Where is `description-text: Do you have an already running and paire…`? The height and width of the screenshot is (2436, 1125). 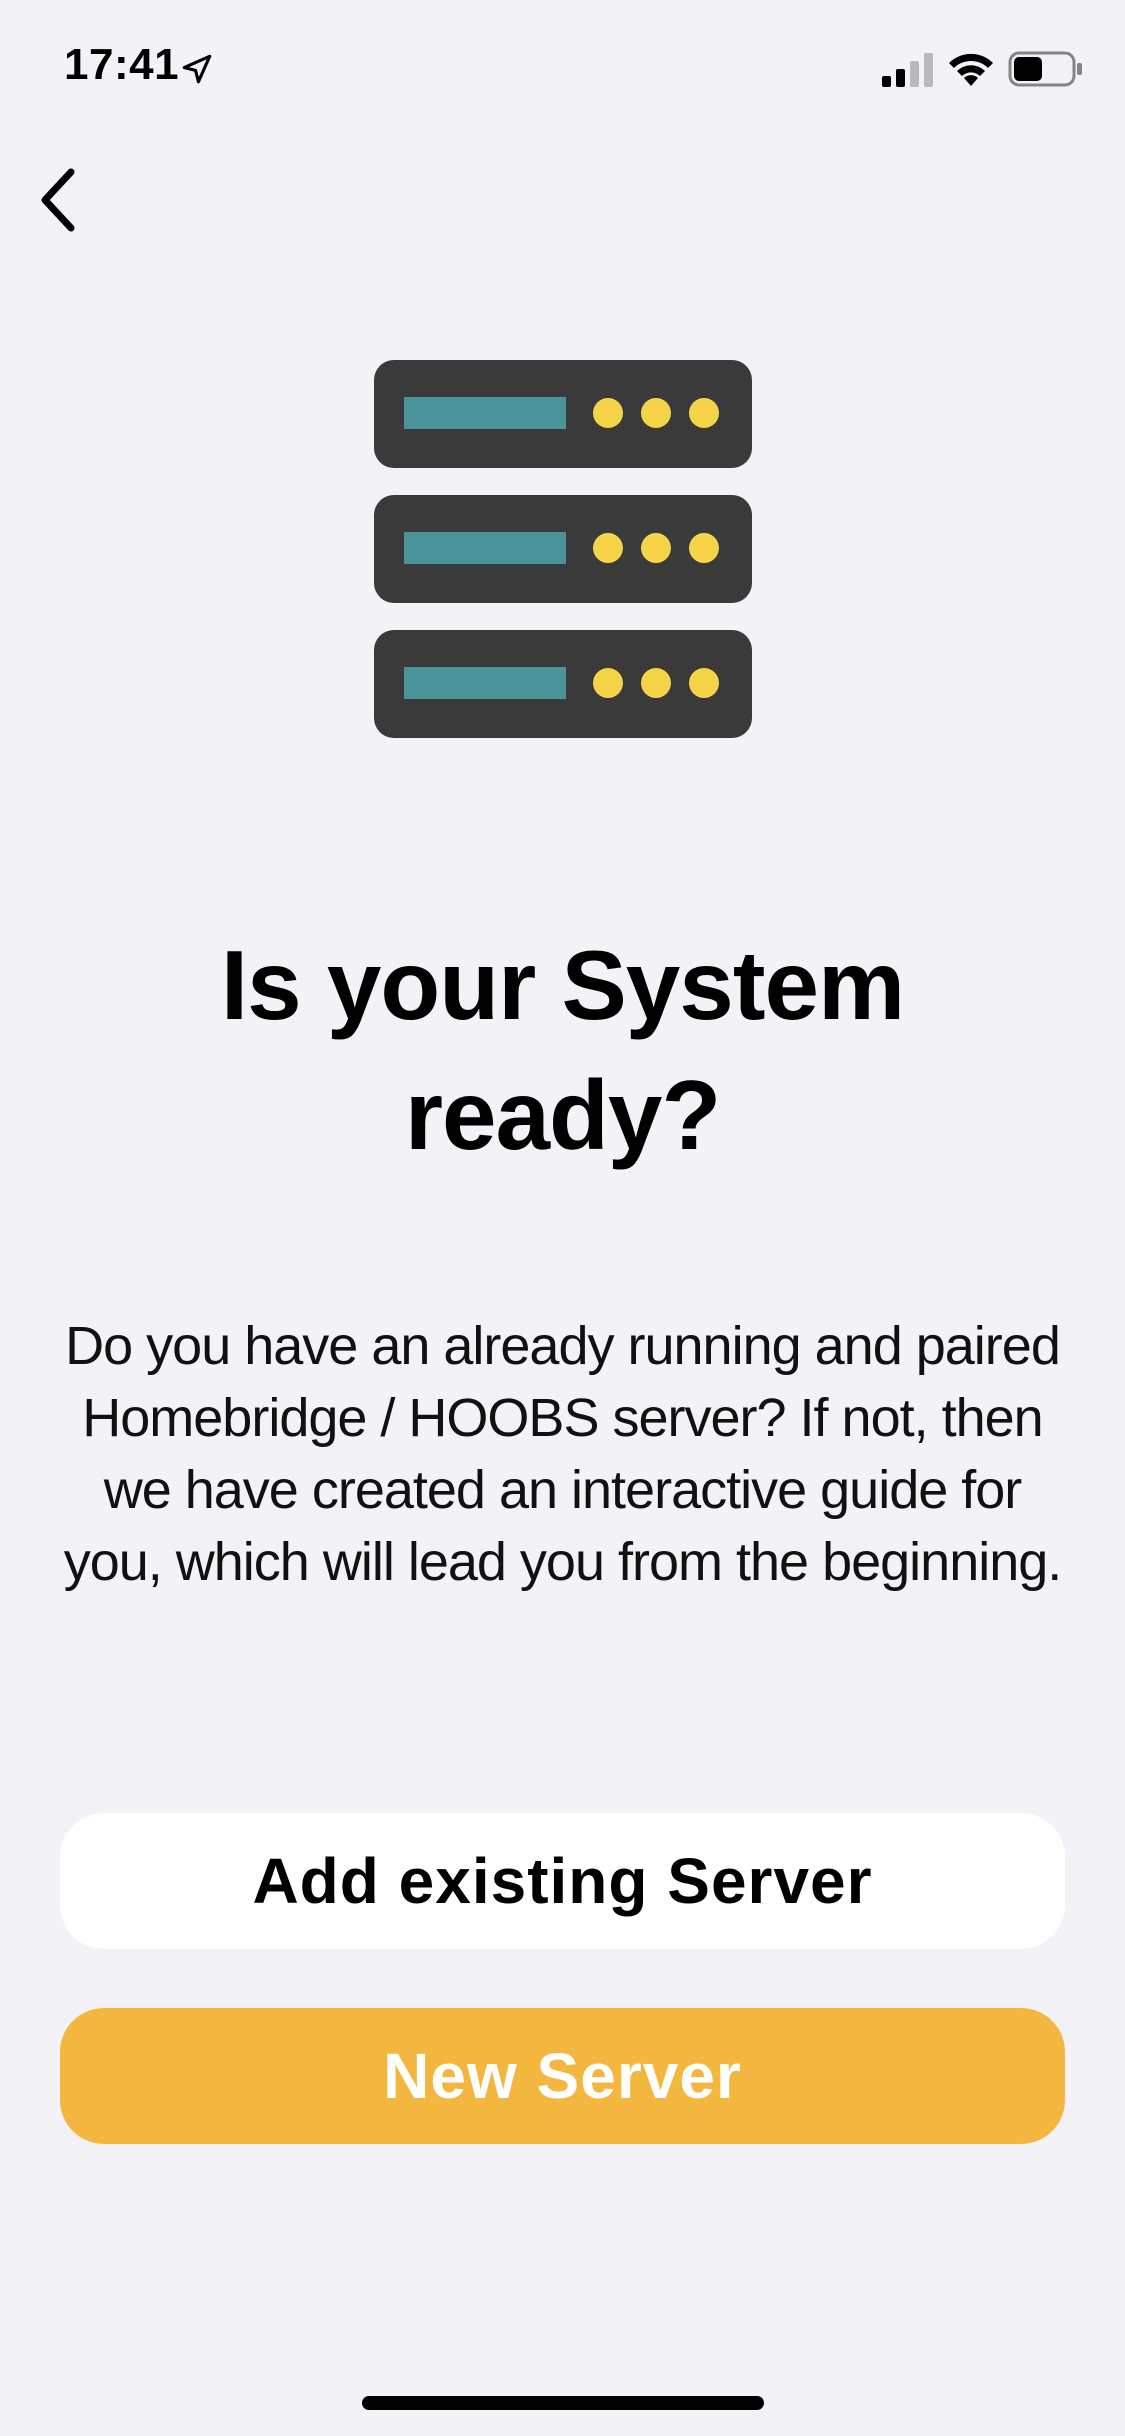
description-text: Do you have an already running and paire… is located at coordinates (563, 1454).